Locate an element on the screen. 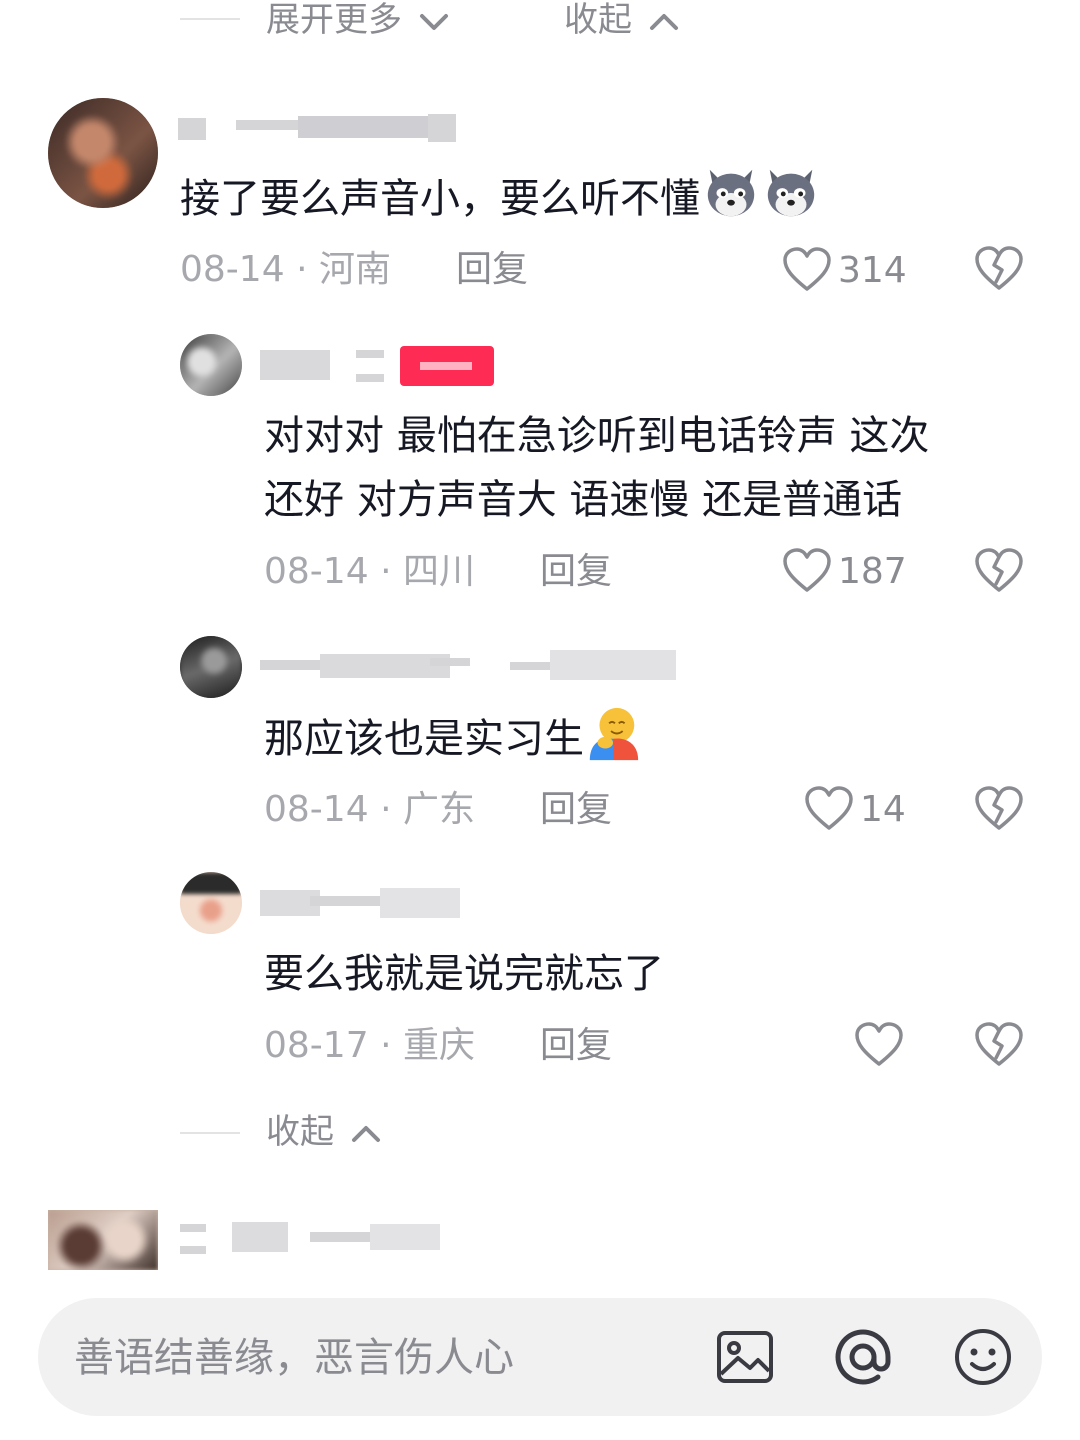 This screenshot has width=1080, height=1440. reply-location: 四川 is located at coordinates (438, 571).